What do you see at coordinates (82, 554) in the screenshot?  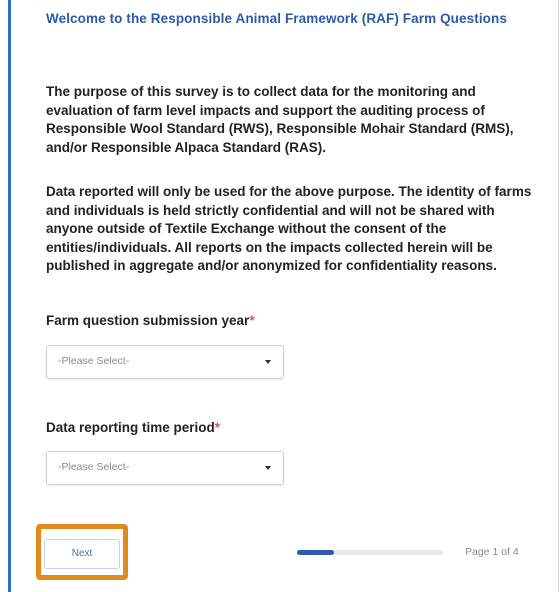 I see `next-button: Next` at bounding box center [82, 554].